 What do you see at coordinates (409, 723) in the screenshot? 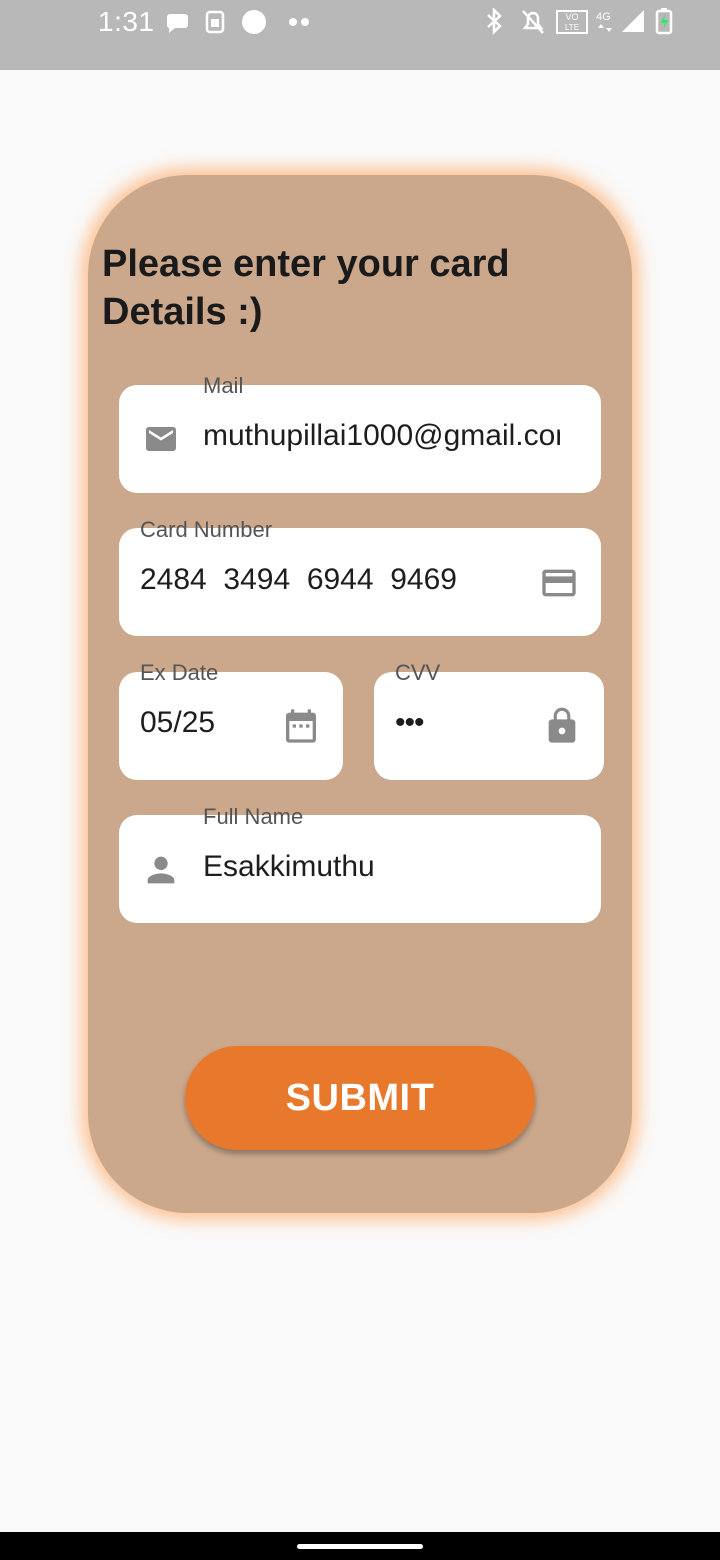
I see `cvv-input: •••` at bounding box center [409, 723].